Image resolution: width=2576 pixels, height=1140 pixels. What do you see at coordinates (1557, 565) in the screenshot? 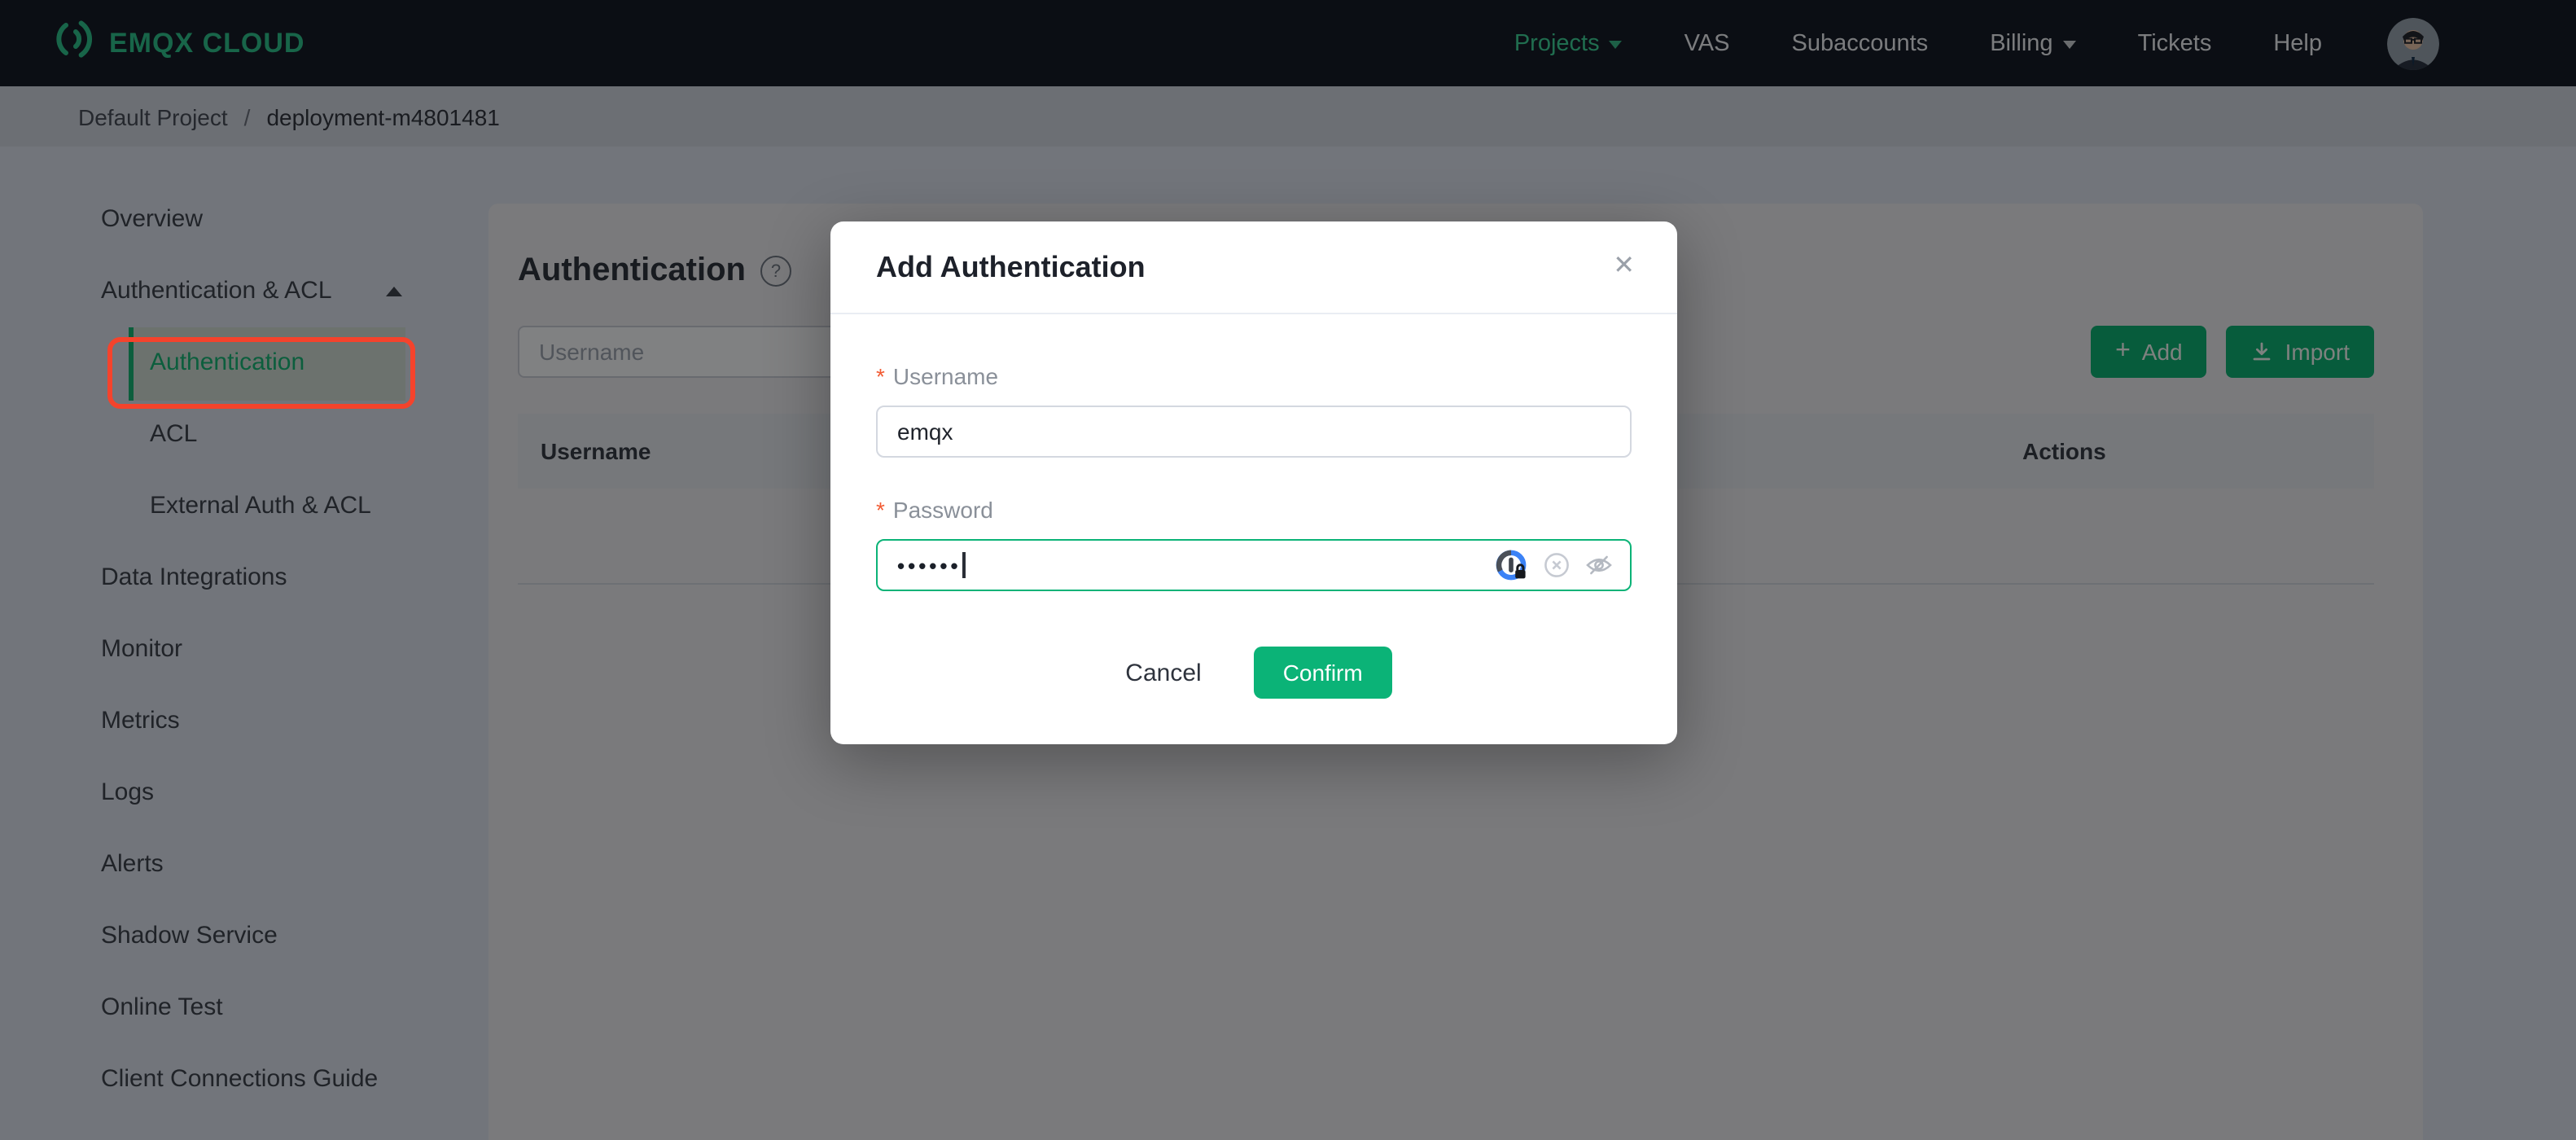
I see `clear-input-icon` at bounding box center [1557, 565].